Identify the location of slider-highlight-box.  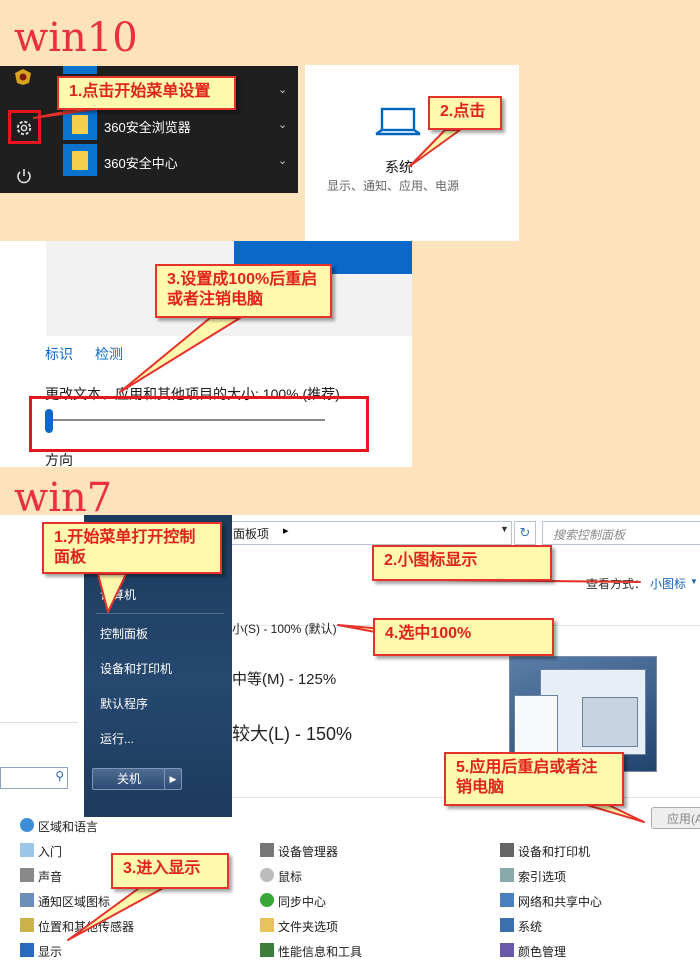
(199, 424).